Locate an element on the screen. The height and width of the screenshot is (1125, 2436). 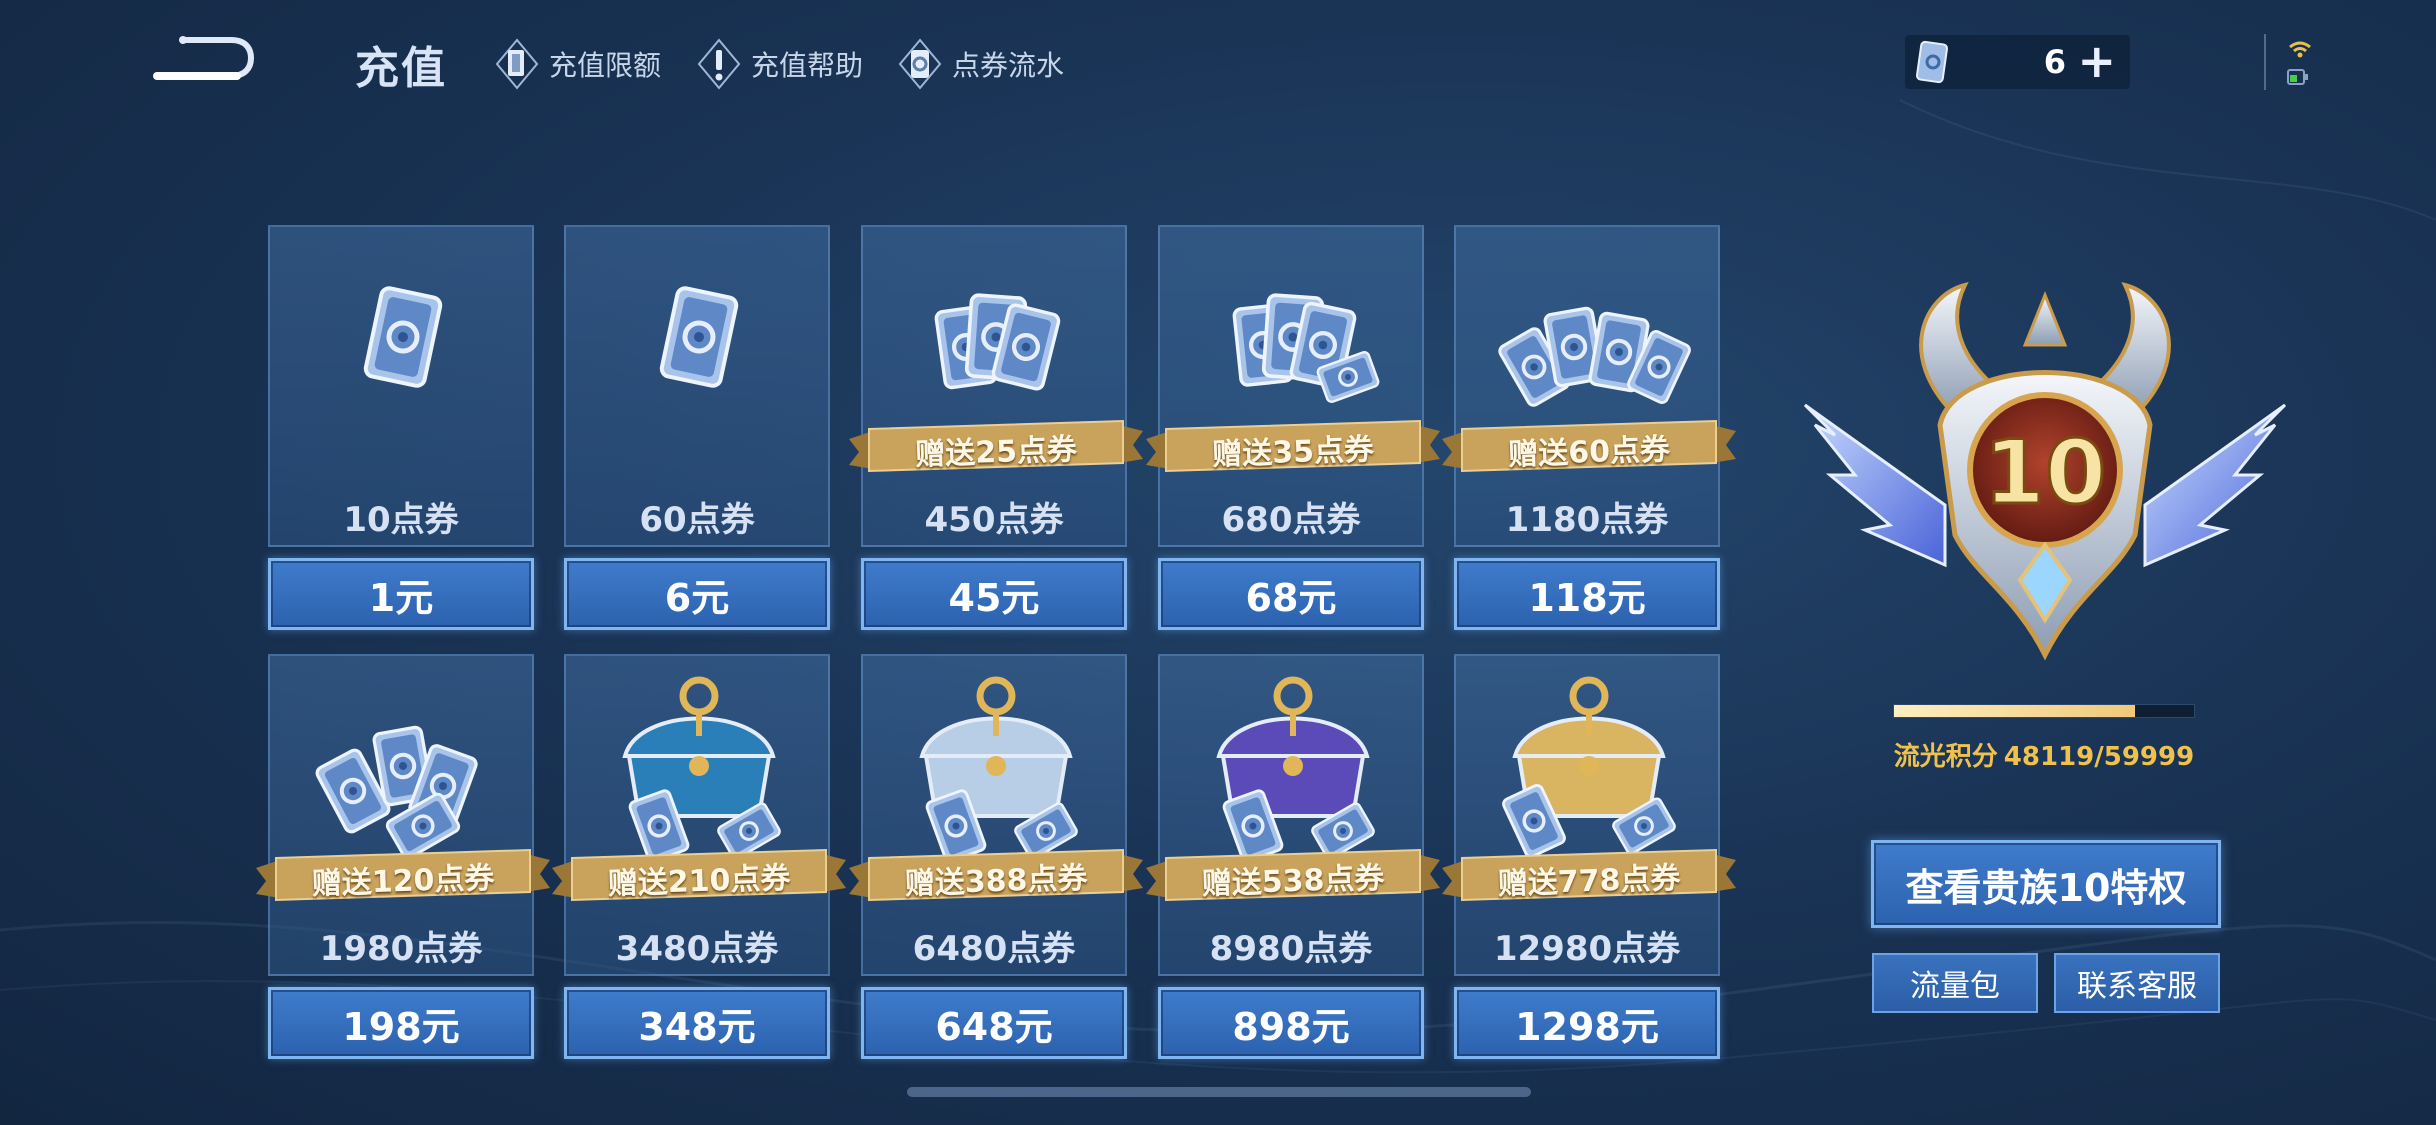
package-card: 赠送778点券 12980点券 is located at coordinates (1589, 815).